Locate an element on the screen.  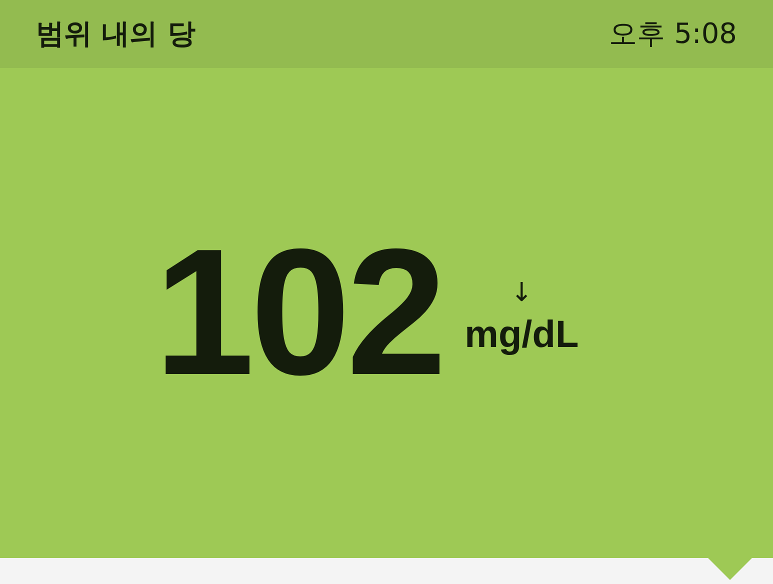
unit-label: mg/dL is located at coordinates (521, 335).